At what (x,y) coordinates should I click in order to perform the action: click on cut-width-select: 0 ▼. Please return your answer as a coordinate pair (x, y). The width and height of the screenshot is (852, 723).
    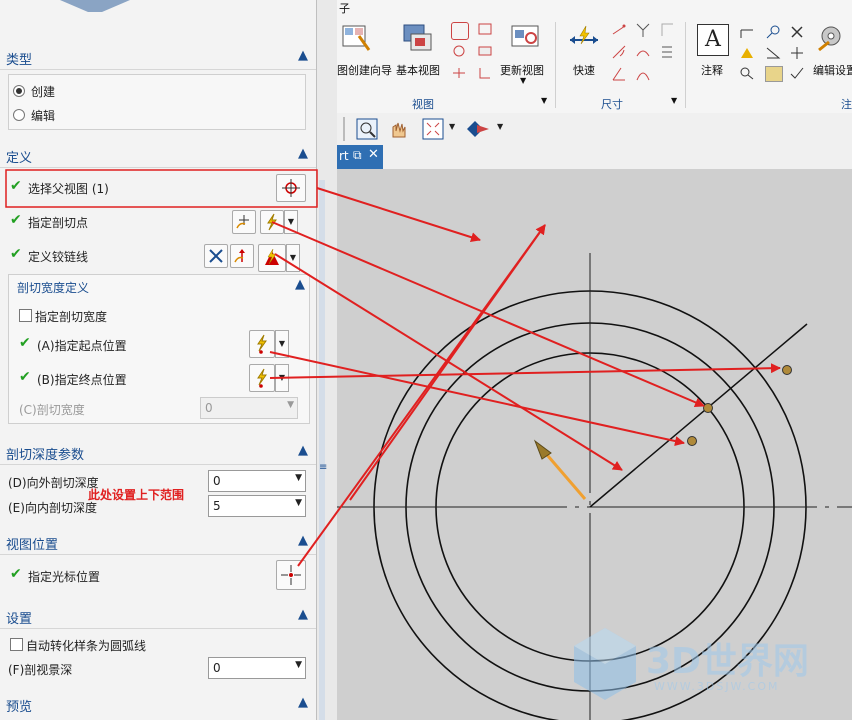
    Looking at the image, I should click on (249, 408).